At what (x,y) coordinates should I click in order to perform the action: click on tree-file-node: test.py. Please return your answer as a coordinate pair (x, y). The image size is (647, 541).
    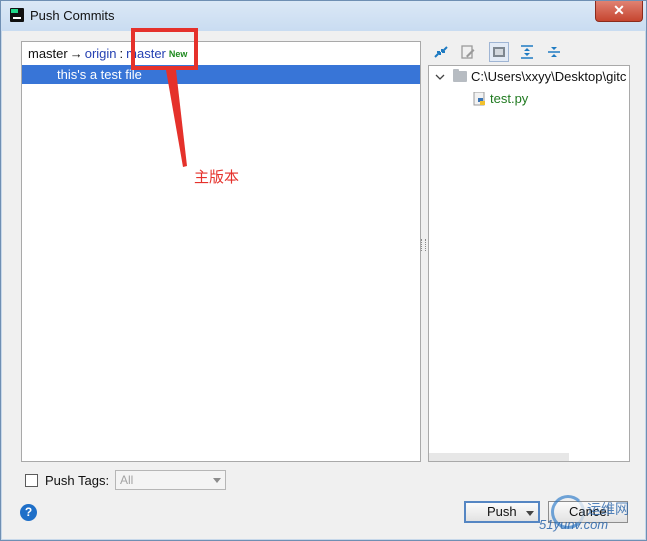
    Looking at the image, I should click on (528, 99).